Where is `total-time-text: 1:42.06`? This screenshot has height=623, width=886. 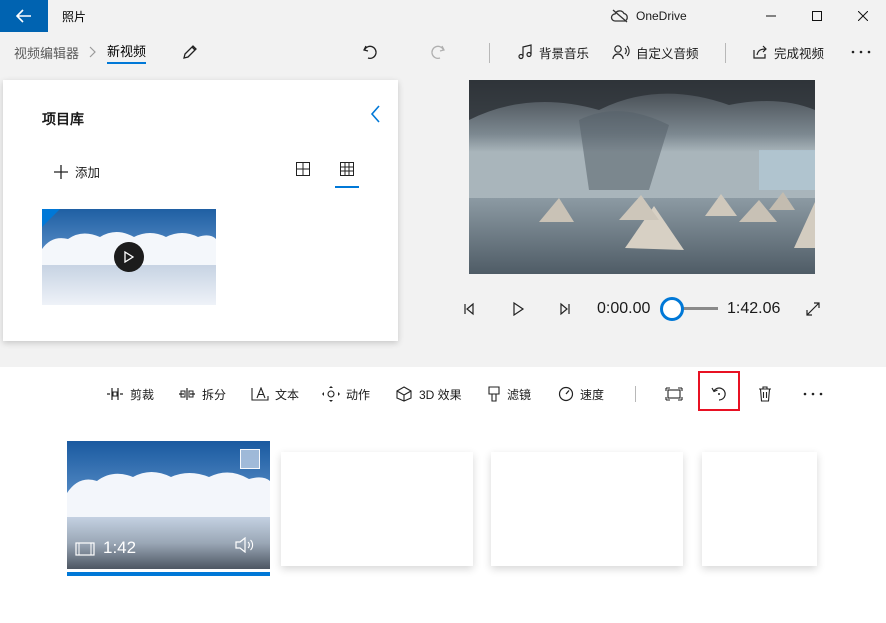
total-time-text: 1:42.06 is located at coordinates (754, 308).